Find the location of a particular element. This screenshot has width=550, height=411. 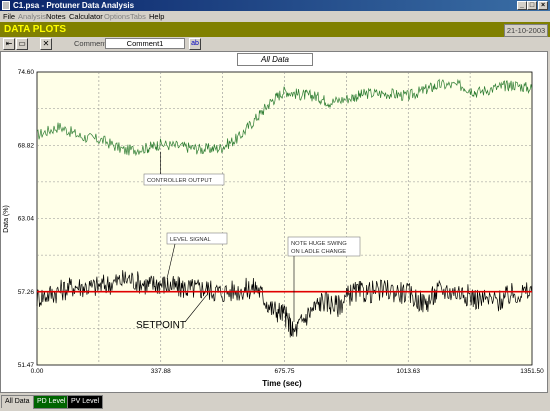

open-folder-icon: ▭ is located at coordinates (22, 44).